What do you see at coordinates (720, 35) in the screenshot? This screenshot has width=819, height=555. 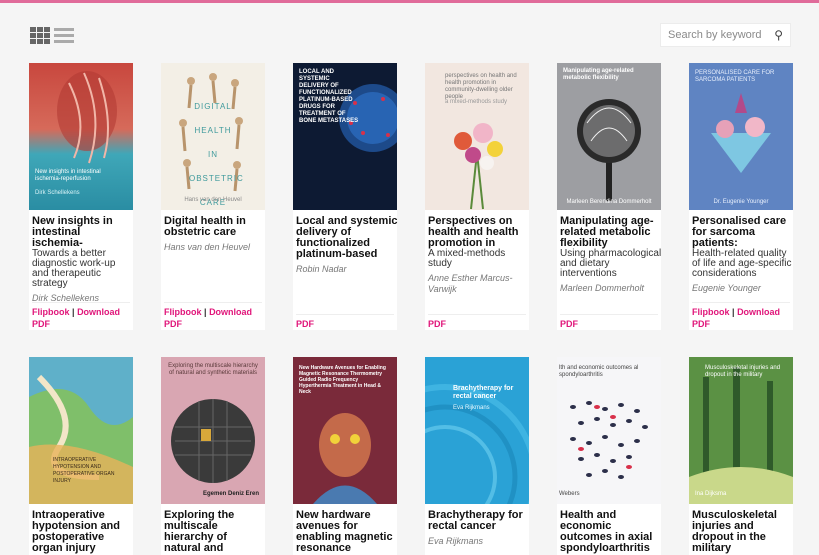 I see `search-input` at bounding box center [720, 35].